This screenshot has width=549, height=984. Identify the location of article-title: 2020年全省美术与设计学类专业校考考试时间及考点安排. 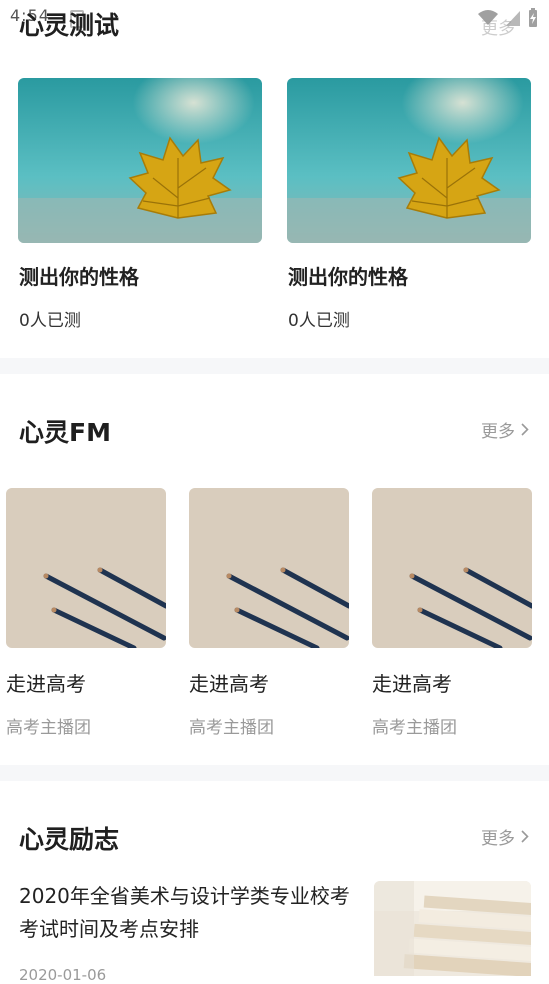
(189, 913).